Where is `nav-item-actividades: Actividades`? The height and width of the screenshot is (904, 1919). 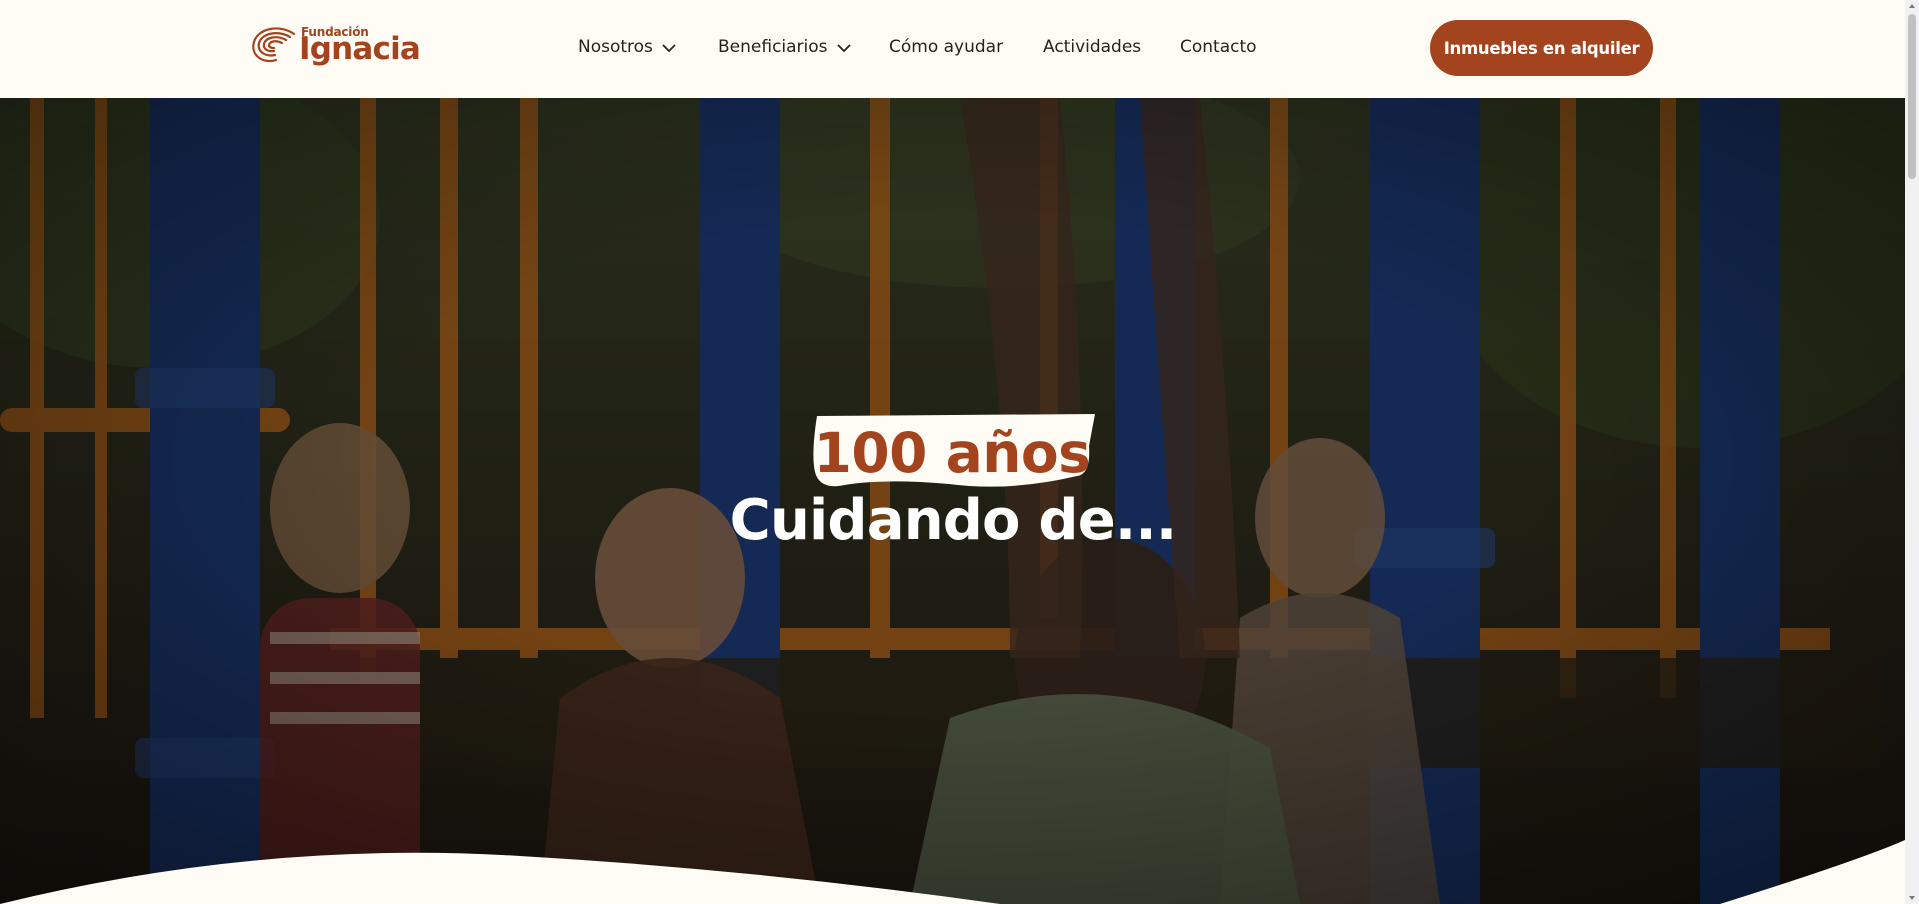 nav-item-actividades: Actividades is located at coordinates (1092, 47).